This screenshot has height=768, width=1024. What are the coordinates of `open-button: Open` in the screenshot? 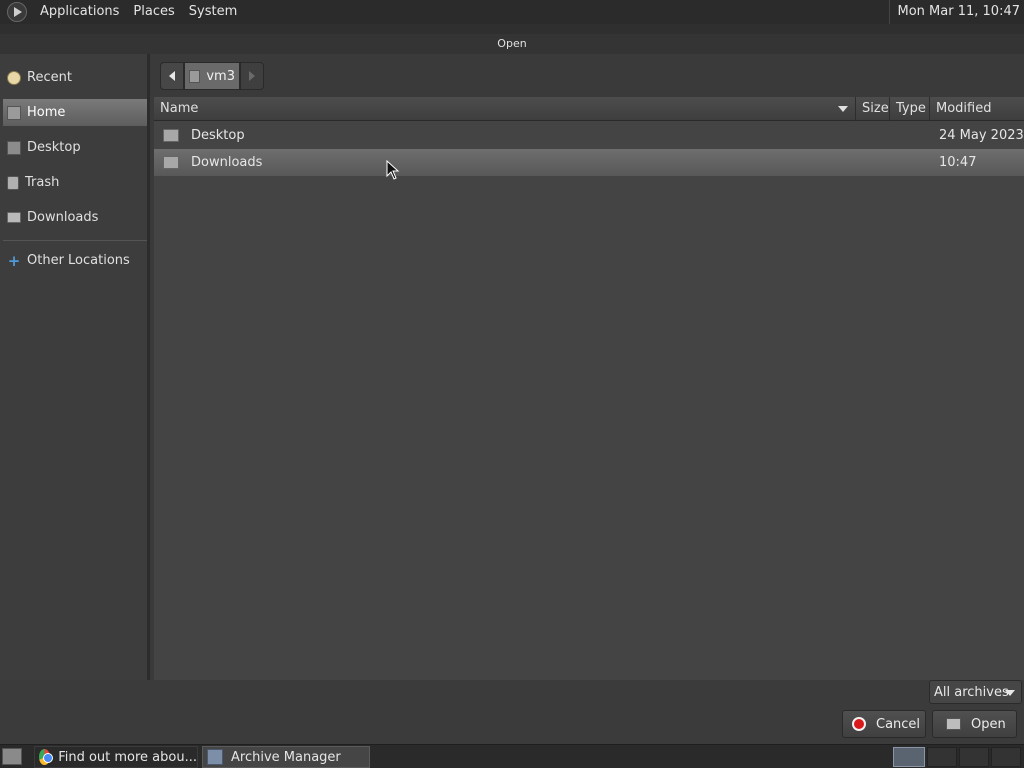 It's located at (974, 724).